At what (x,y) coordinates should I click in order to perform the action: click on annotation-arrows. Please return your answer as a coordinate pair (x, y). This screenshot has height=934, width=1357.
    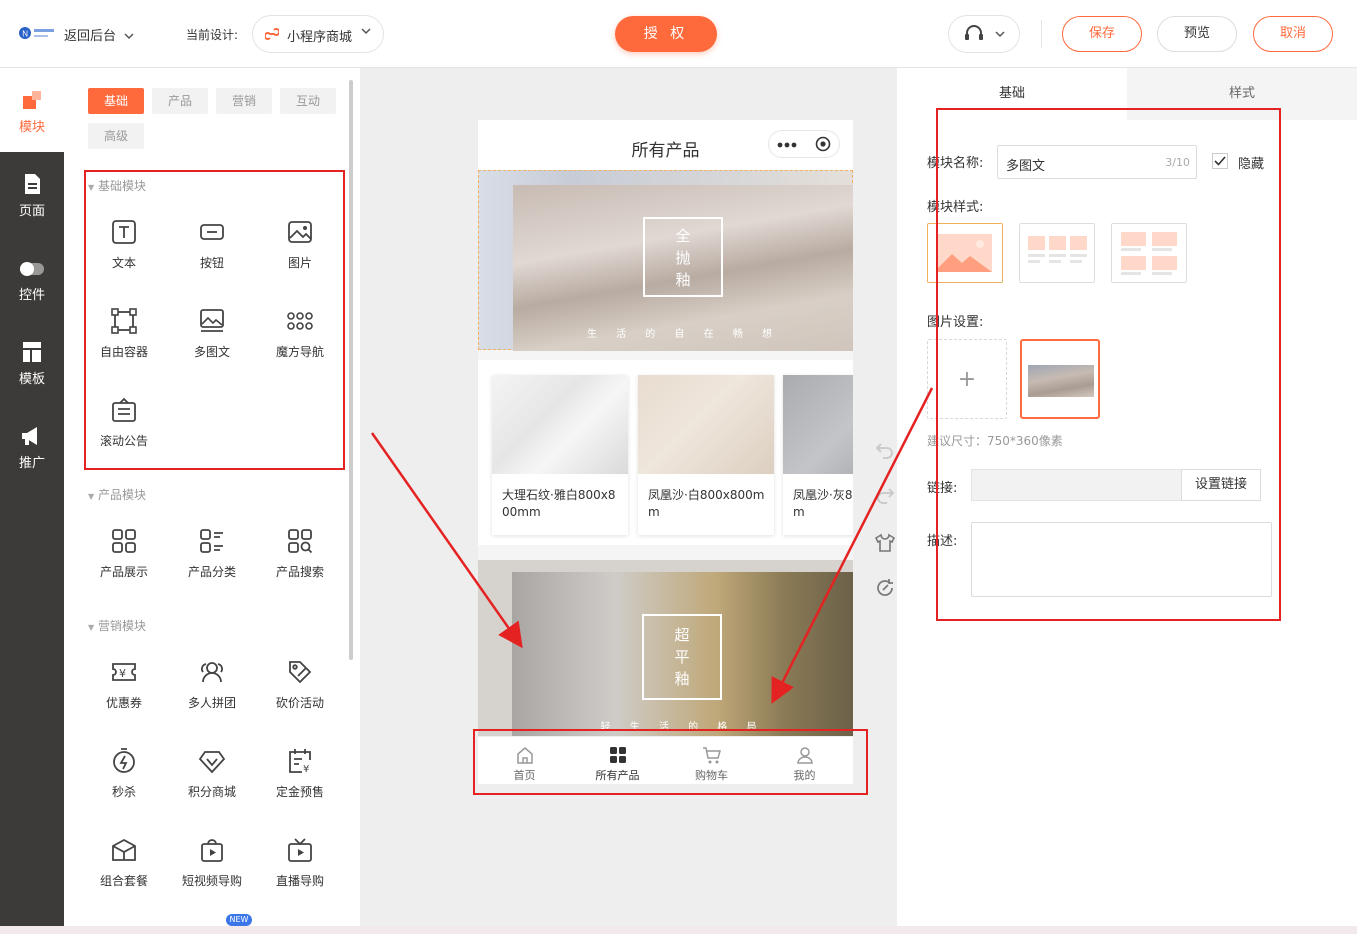
    Looking at the image, I should click on (652, 545).